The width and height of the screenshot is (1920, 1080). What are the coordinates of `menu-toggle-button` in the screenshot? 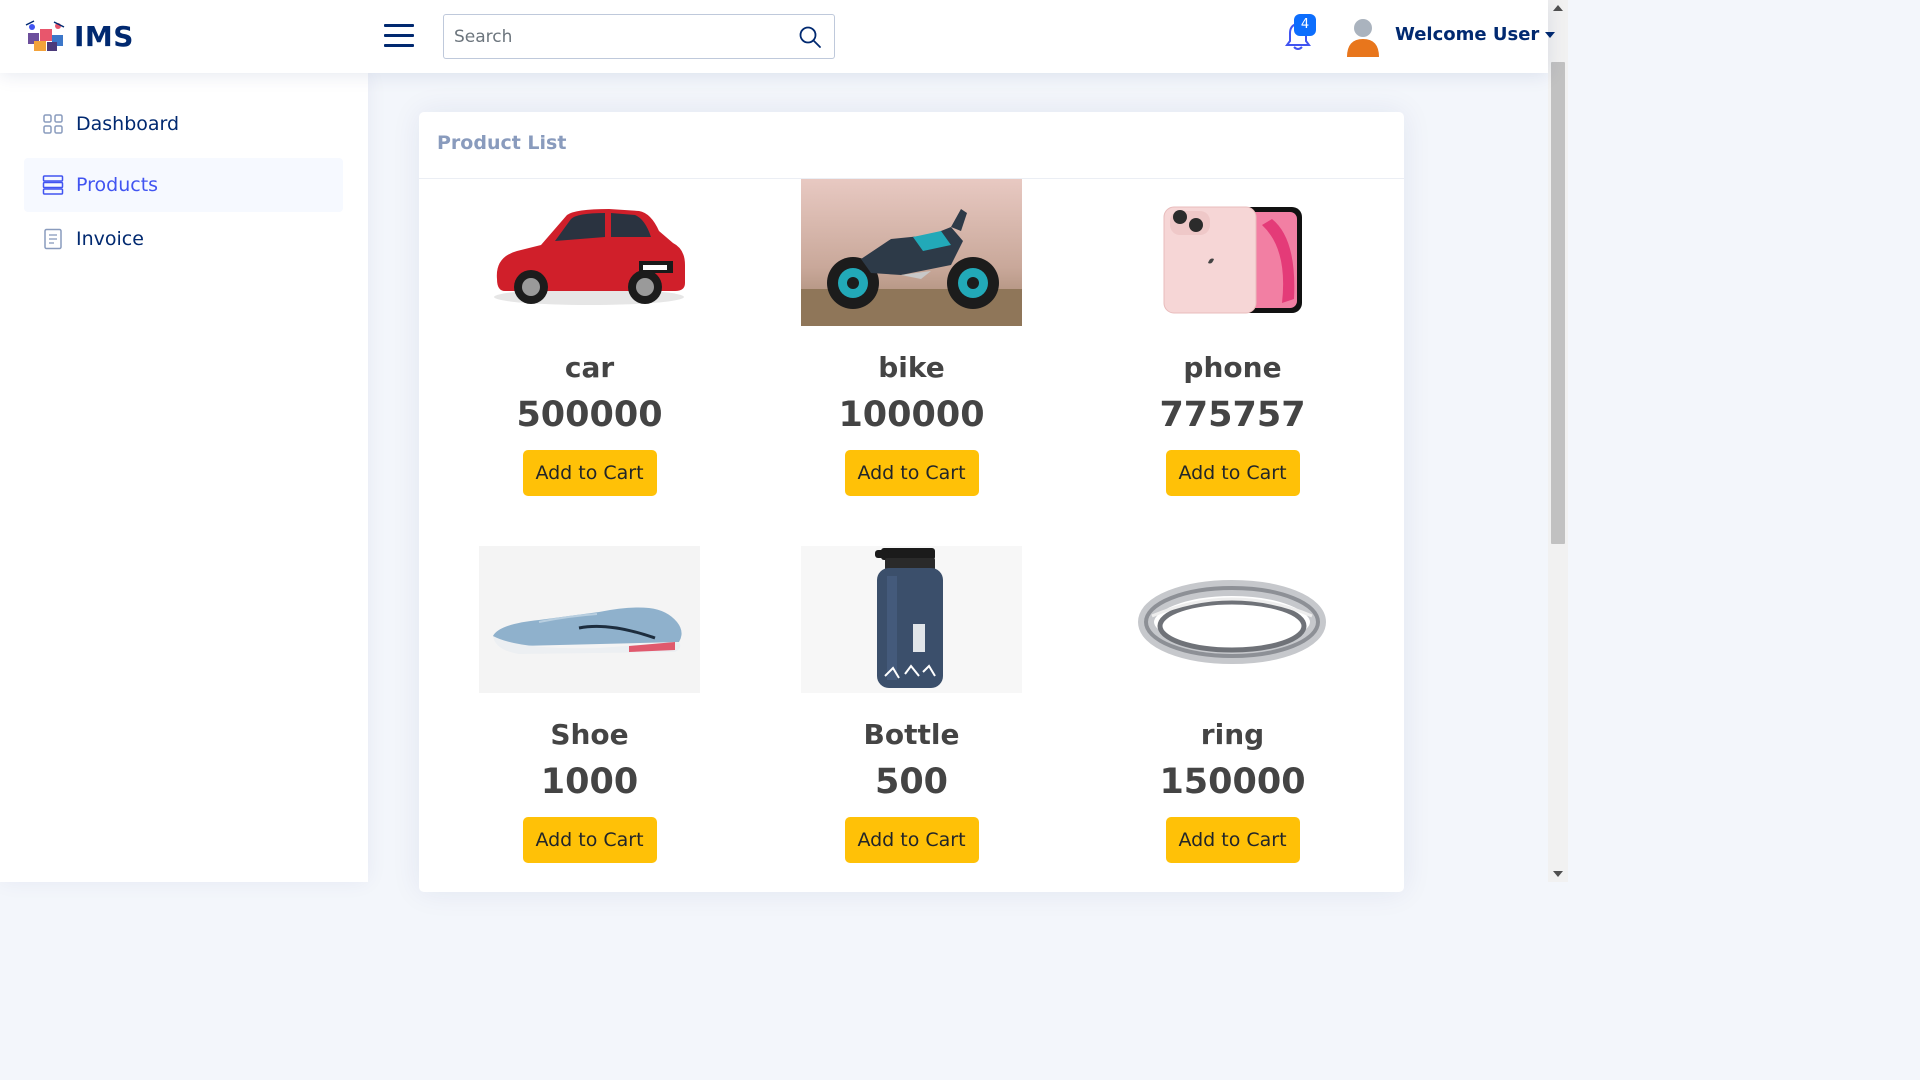 It's located at (399, 36).